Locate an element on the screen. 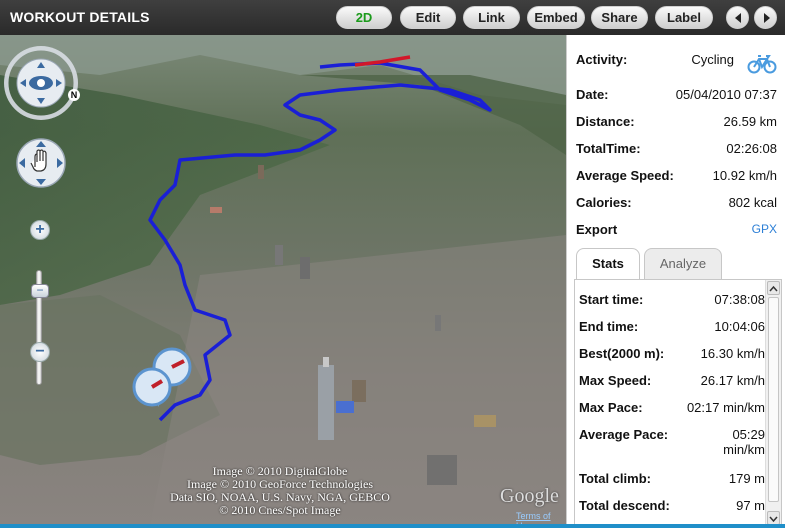  credit-line: © 2010 Cnes/Spot Image is located at coordinates (280, 510).